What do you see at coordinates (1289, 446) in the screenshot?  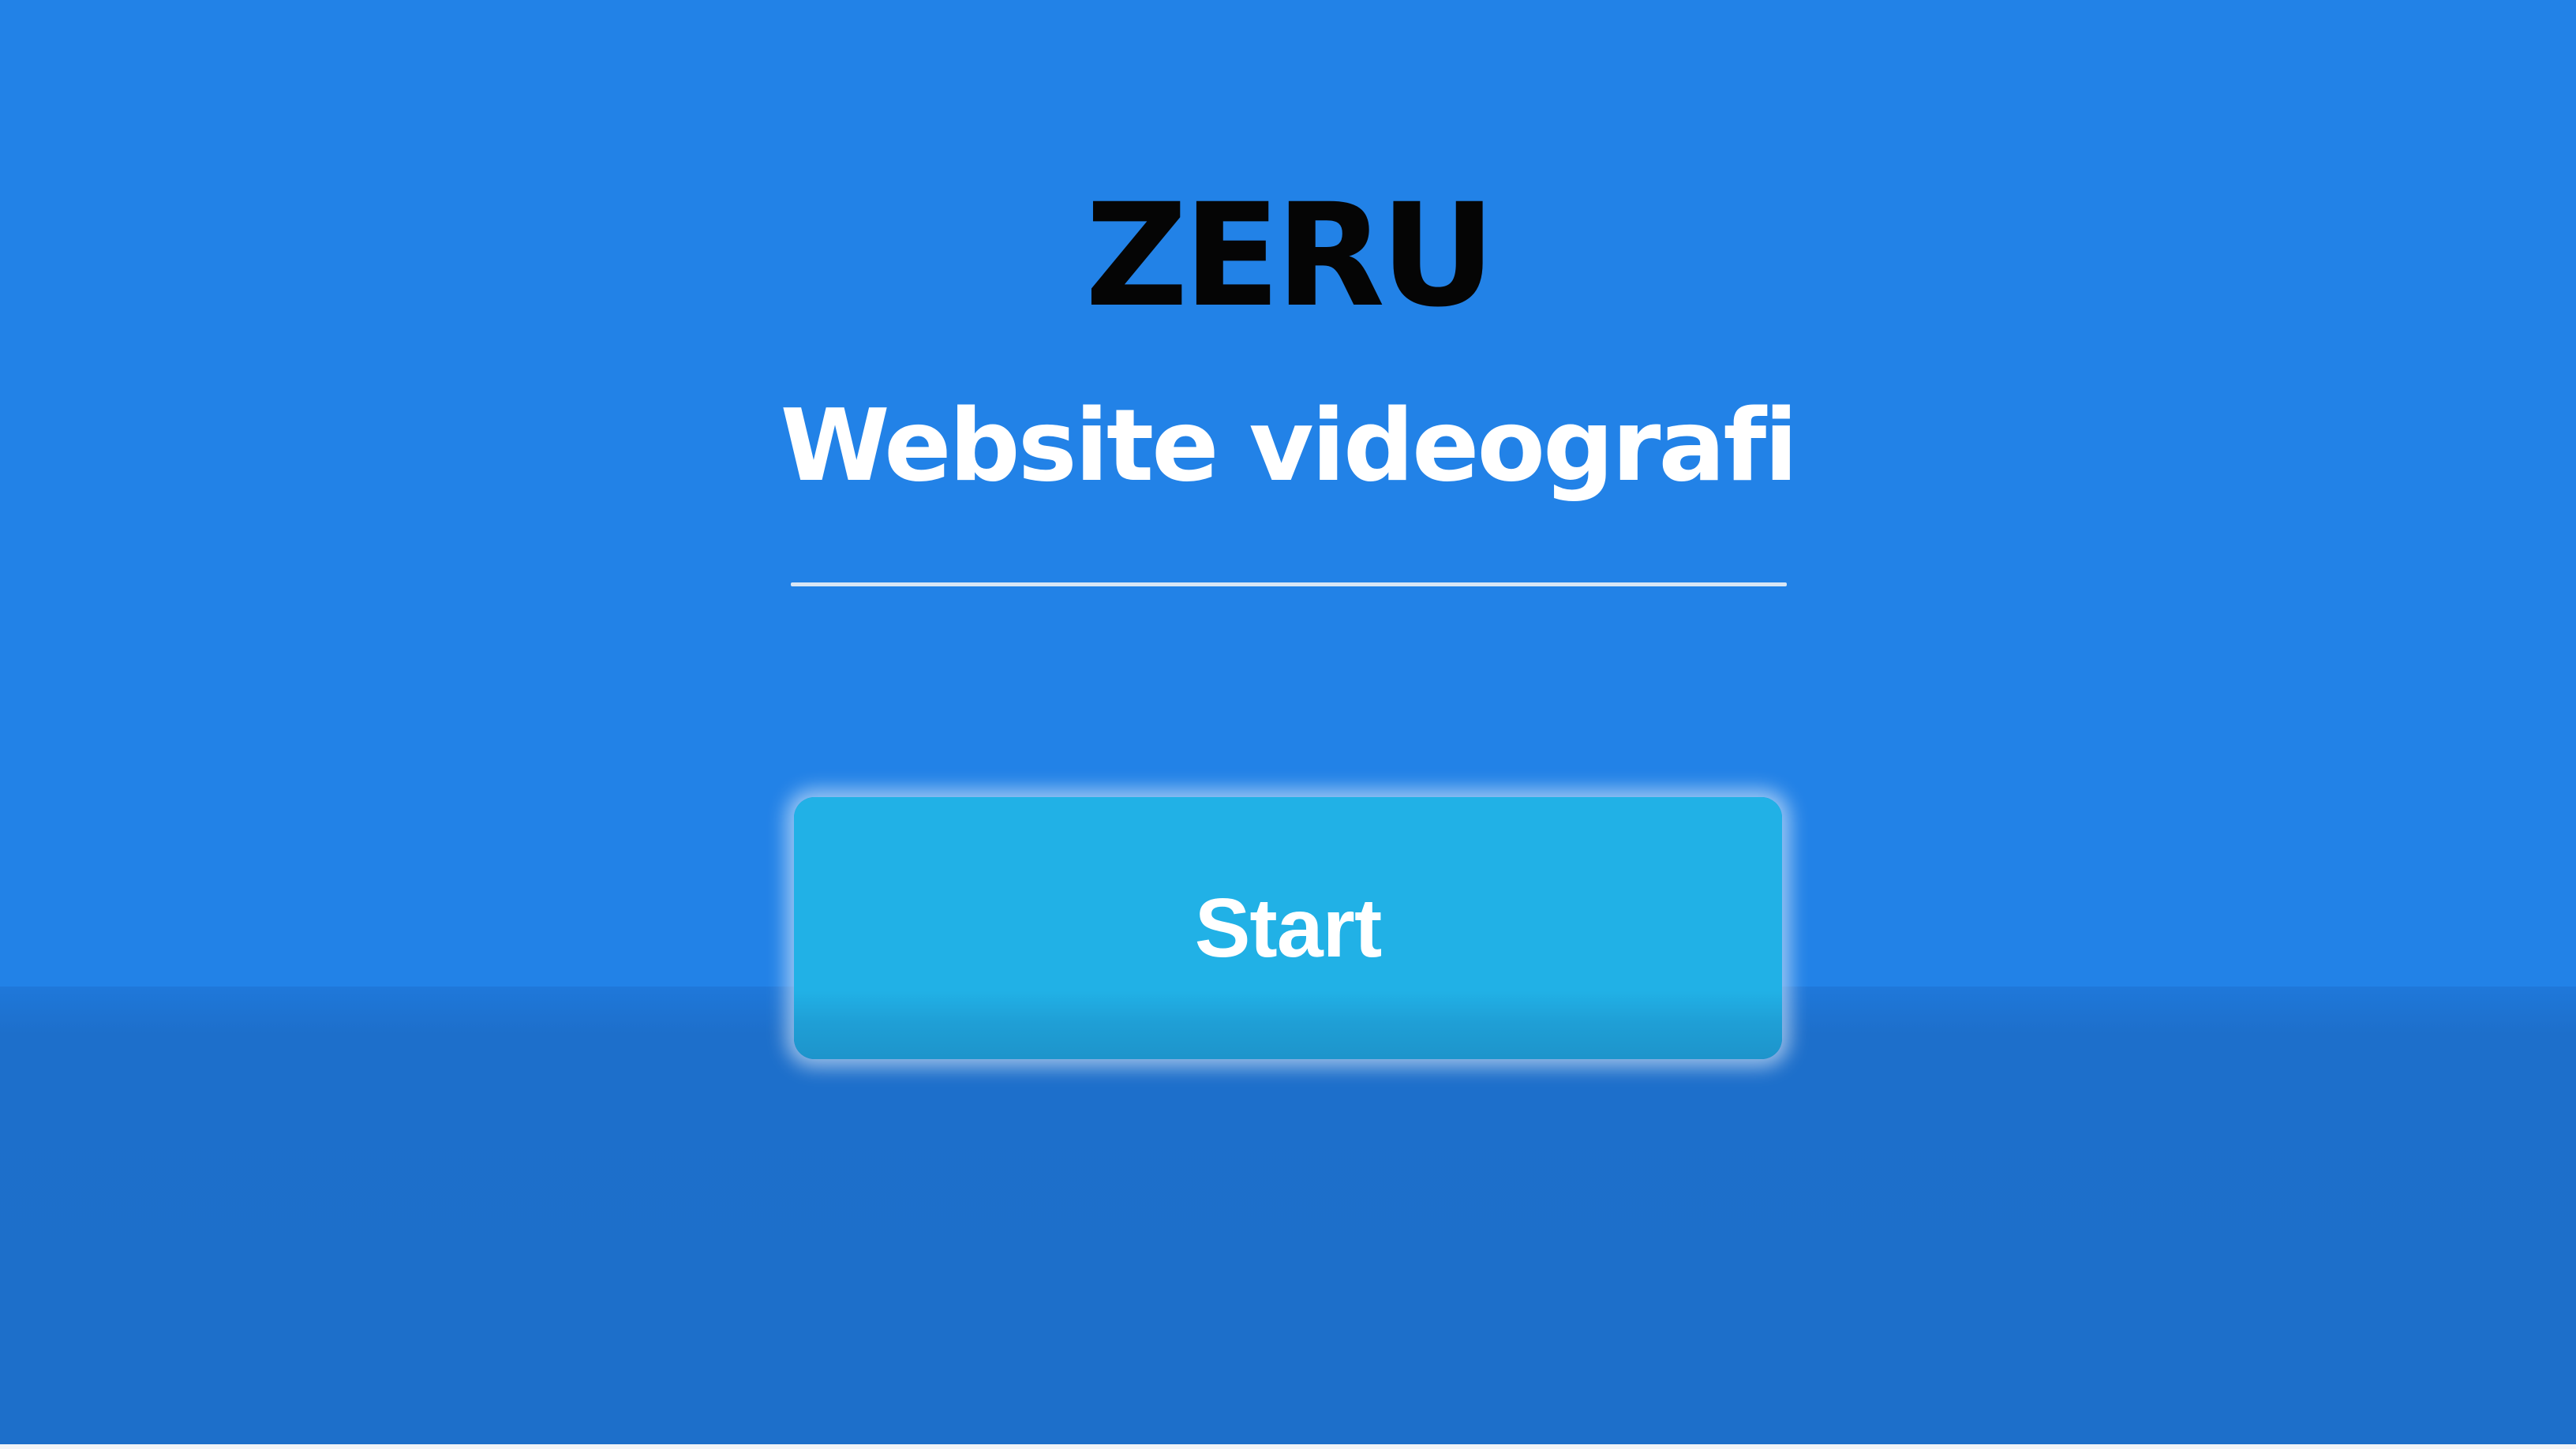 I see `page-subtitle: Website videografi` at bounding box center [1289, 446].